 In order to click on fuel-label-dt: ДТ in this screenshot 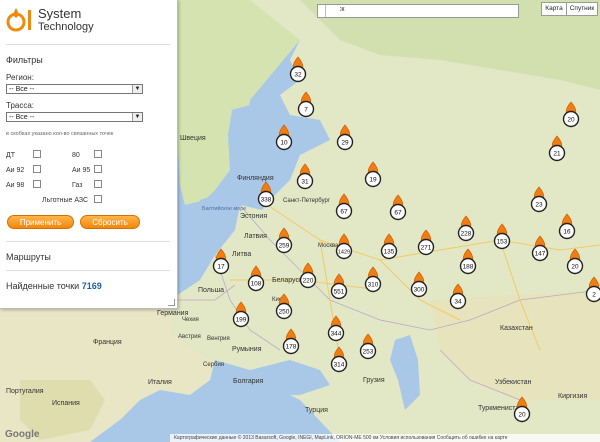, I will do `click(11, 155)`.